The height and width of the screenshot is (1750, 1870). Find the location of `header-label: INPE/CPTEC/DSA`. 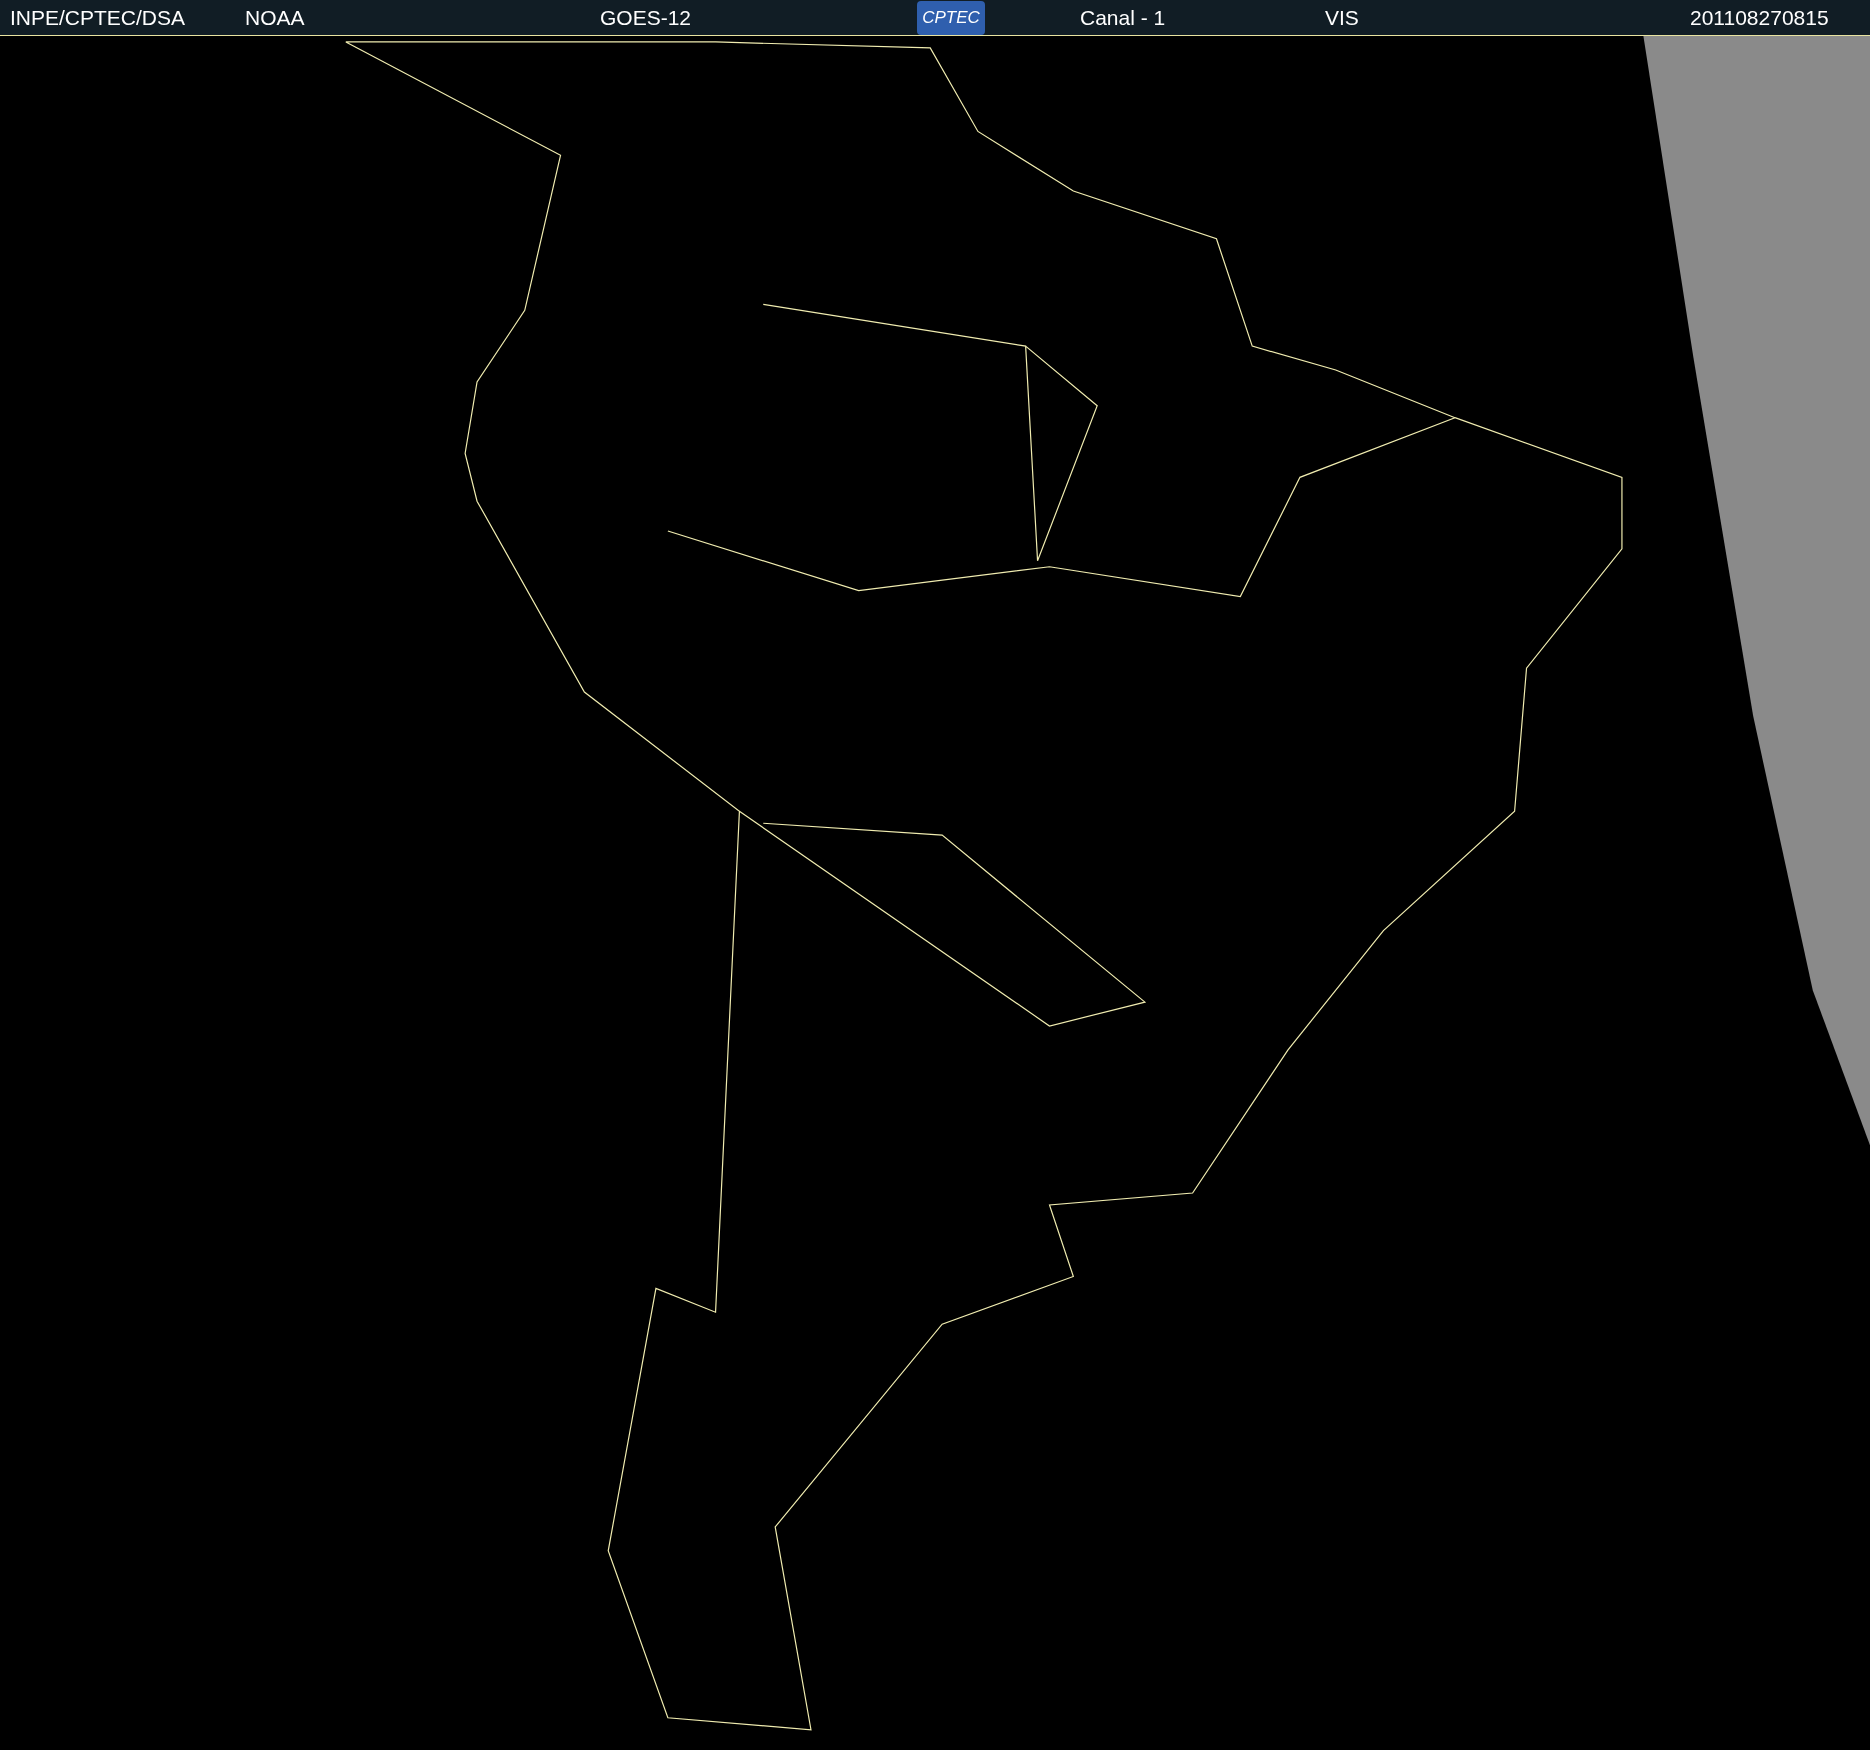

header-label: INPE/CPTEC/DSA is located at coordinates (98, 18).